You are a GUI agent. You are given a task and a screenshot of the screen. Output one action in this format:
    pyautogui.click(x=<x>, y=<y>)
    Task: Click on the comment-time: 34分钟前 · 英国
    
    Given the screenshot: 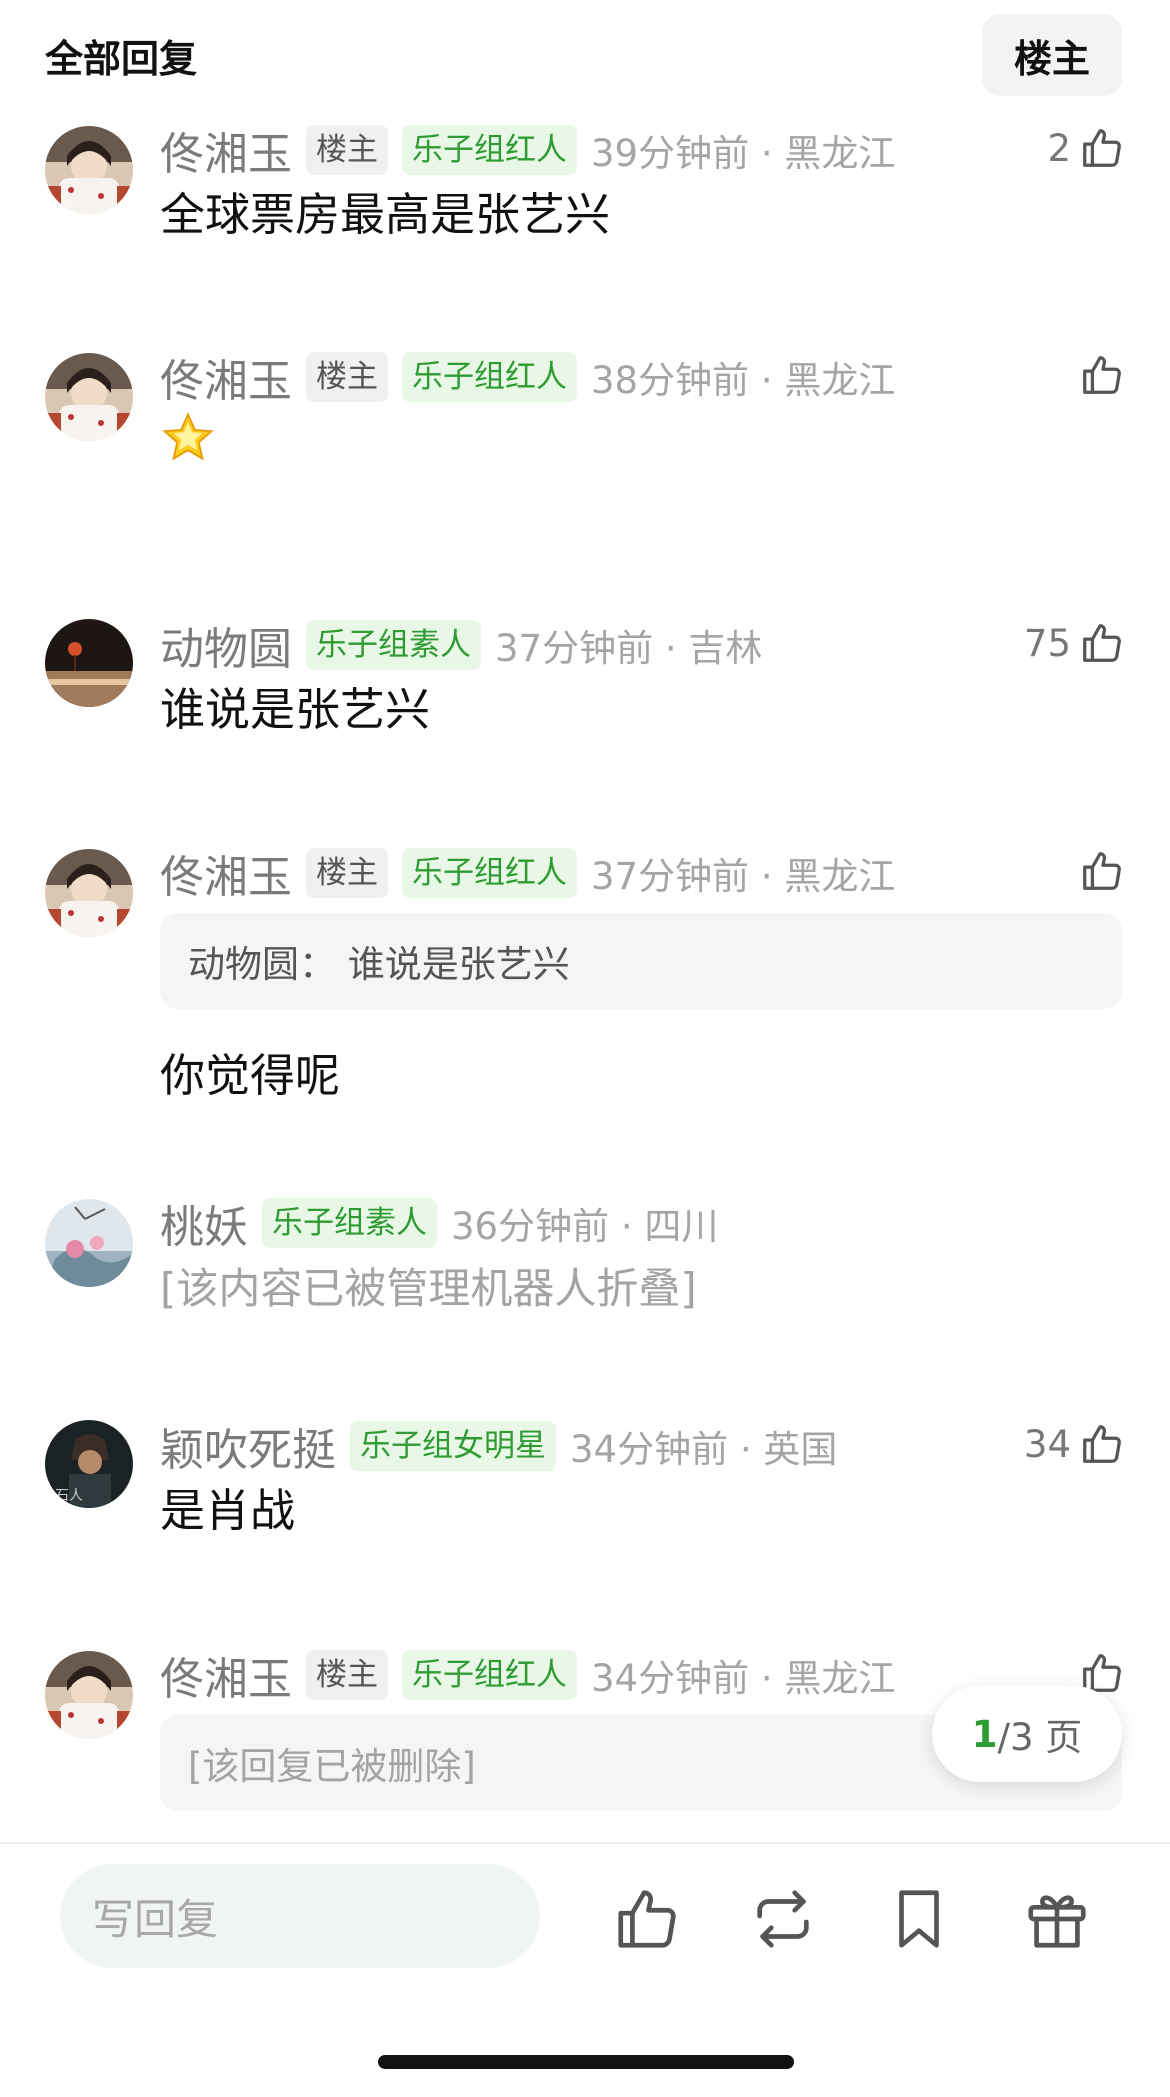 What is the action you would take?
    pyautogui.click(x=704, y=1449)
    